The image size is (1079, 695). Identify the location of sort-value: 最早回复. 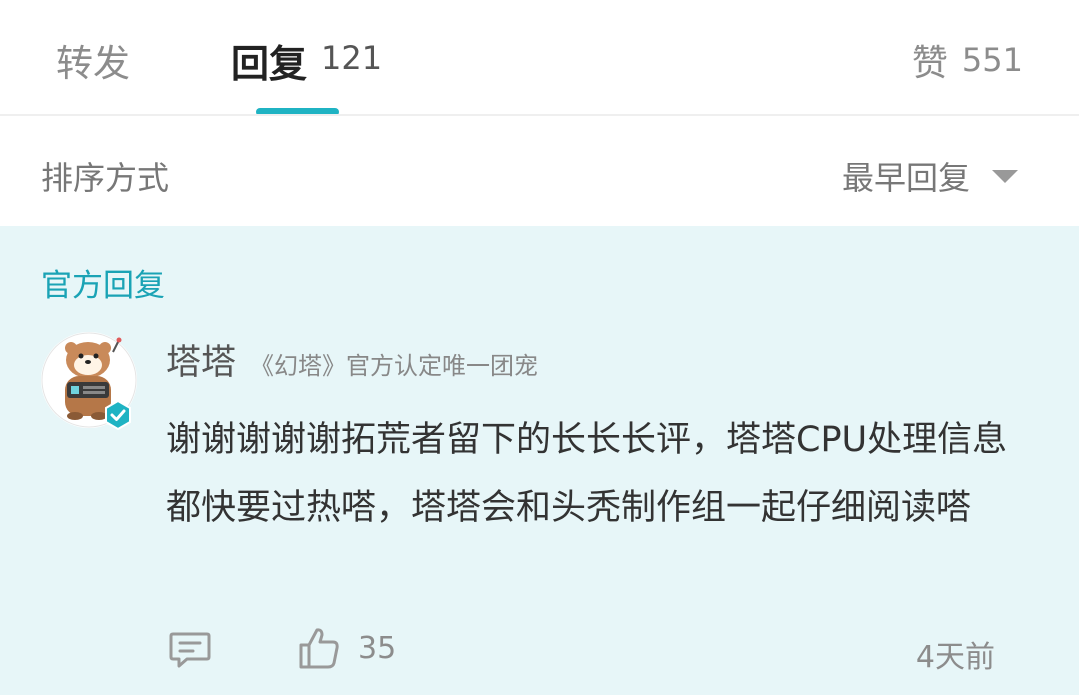
(905, 178).